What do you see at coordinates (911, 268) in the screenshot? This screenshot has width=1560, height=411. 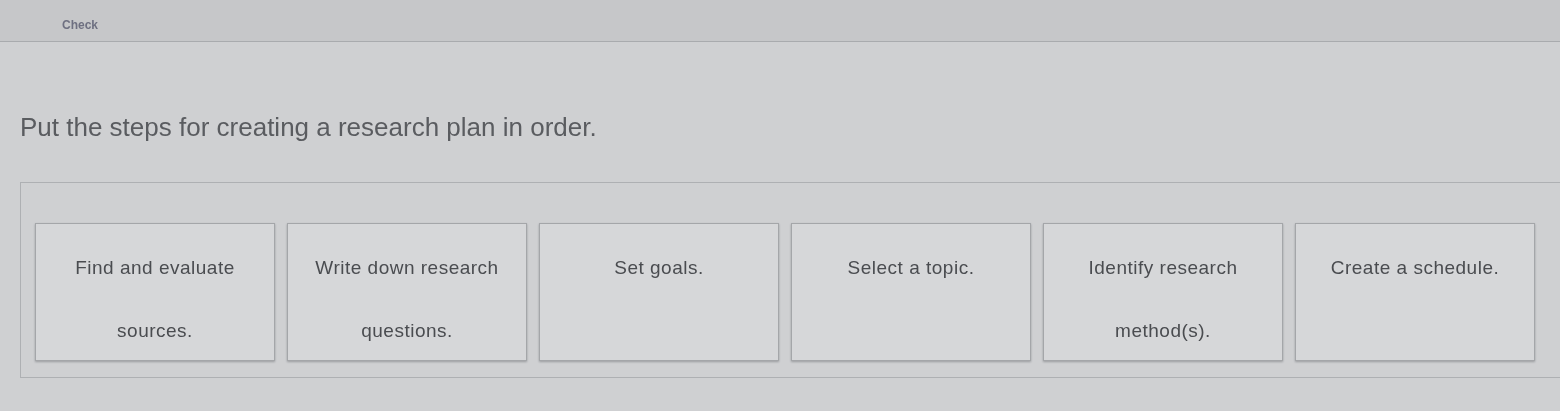 I see `step-text: Select a topic.` at bounding box center [911, 268].